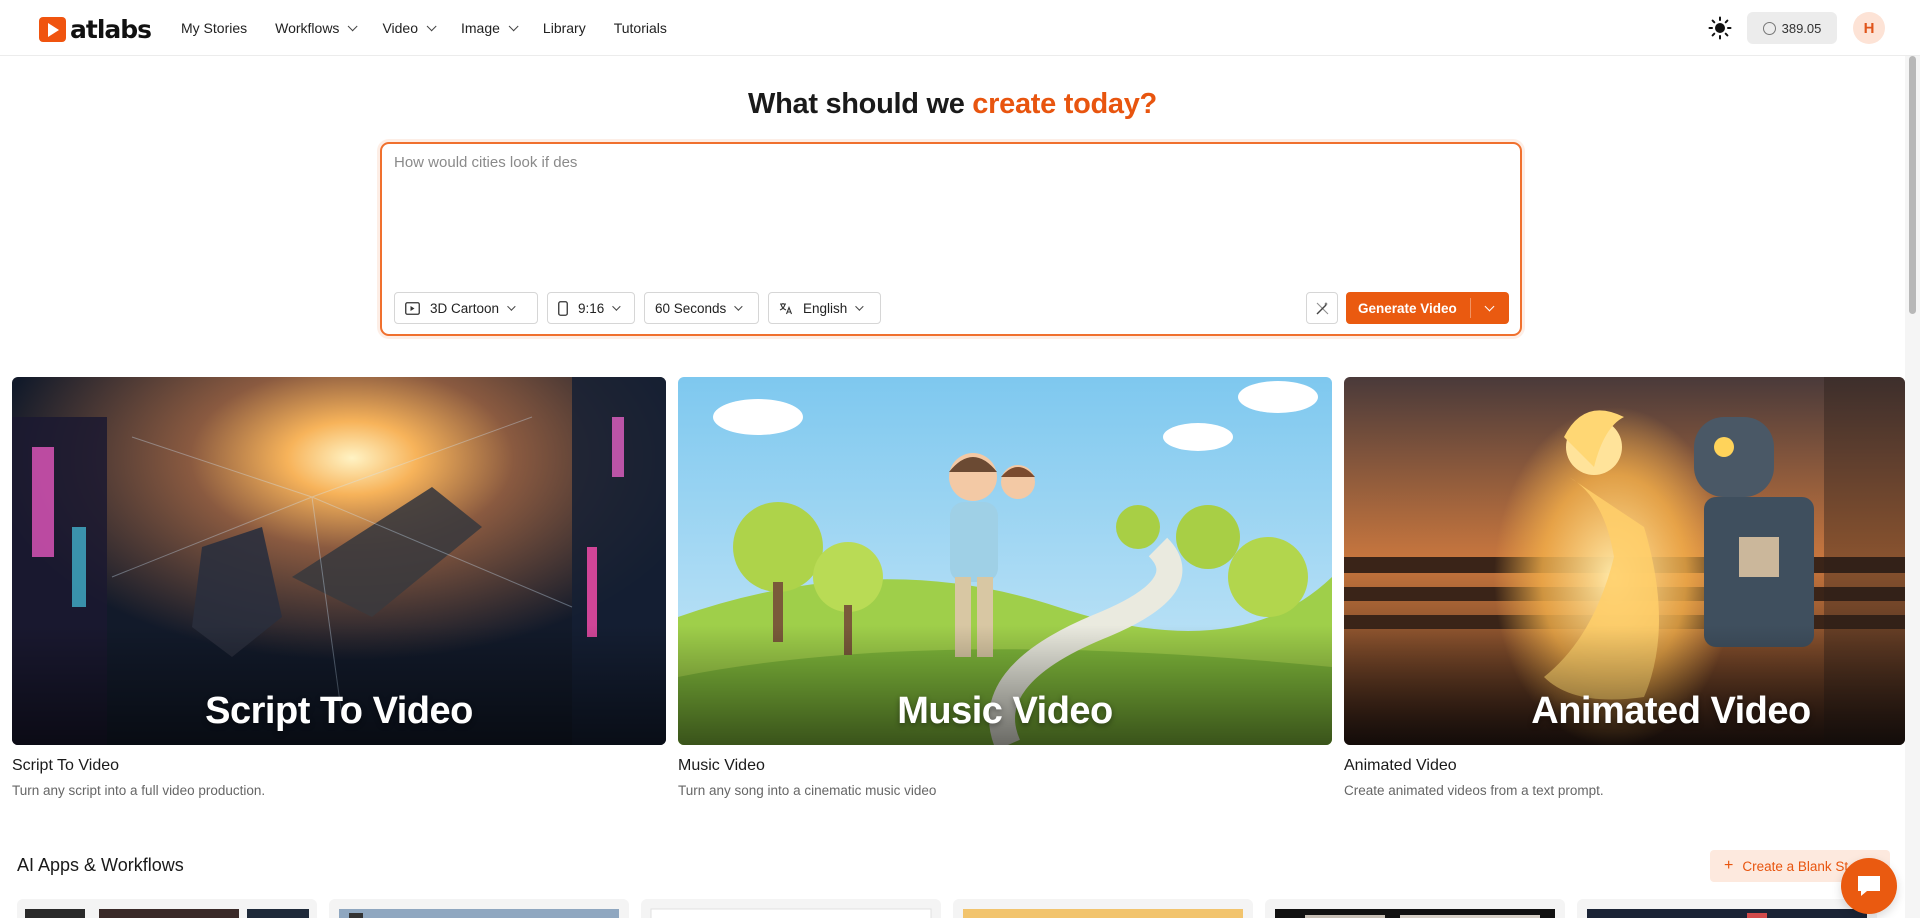  Describe the element at coordinates (307, 28) in the screenshot. I see `nav-label: Workflows` at that location.